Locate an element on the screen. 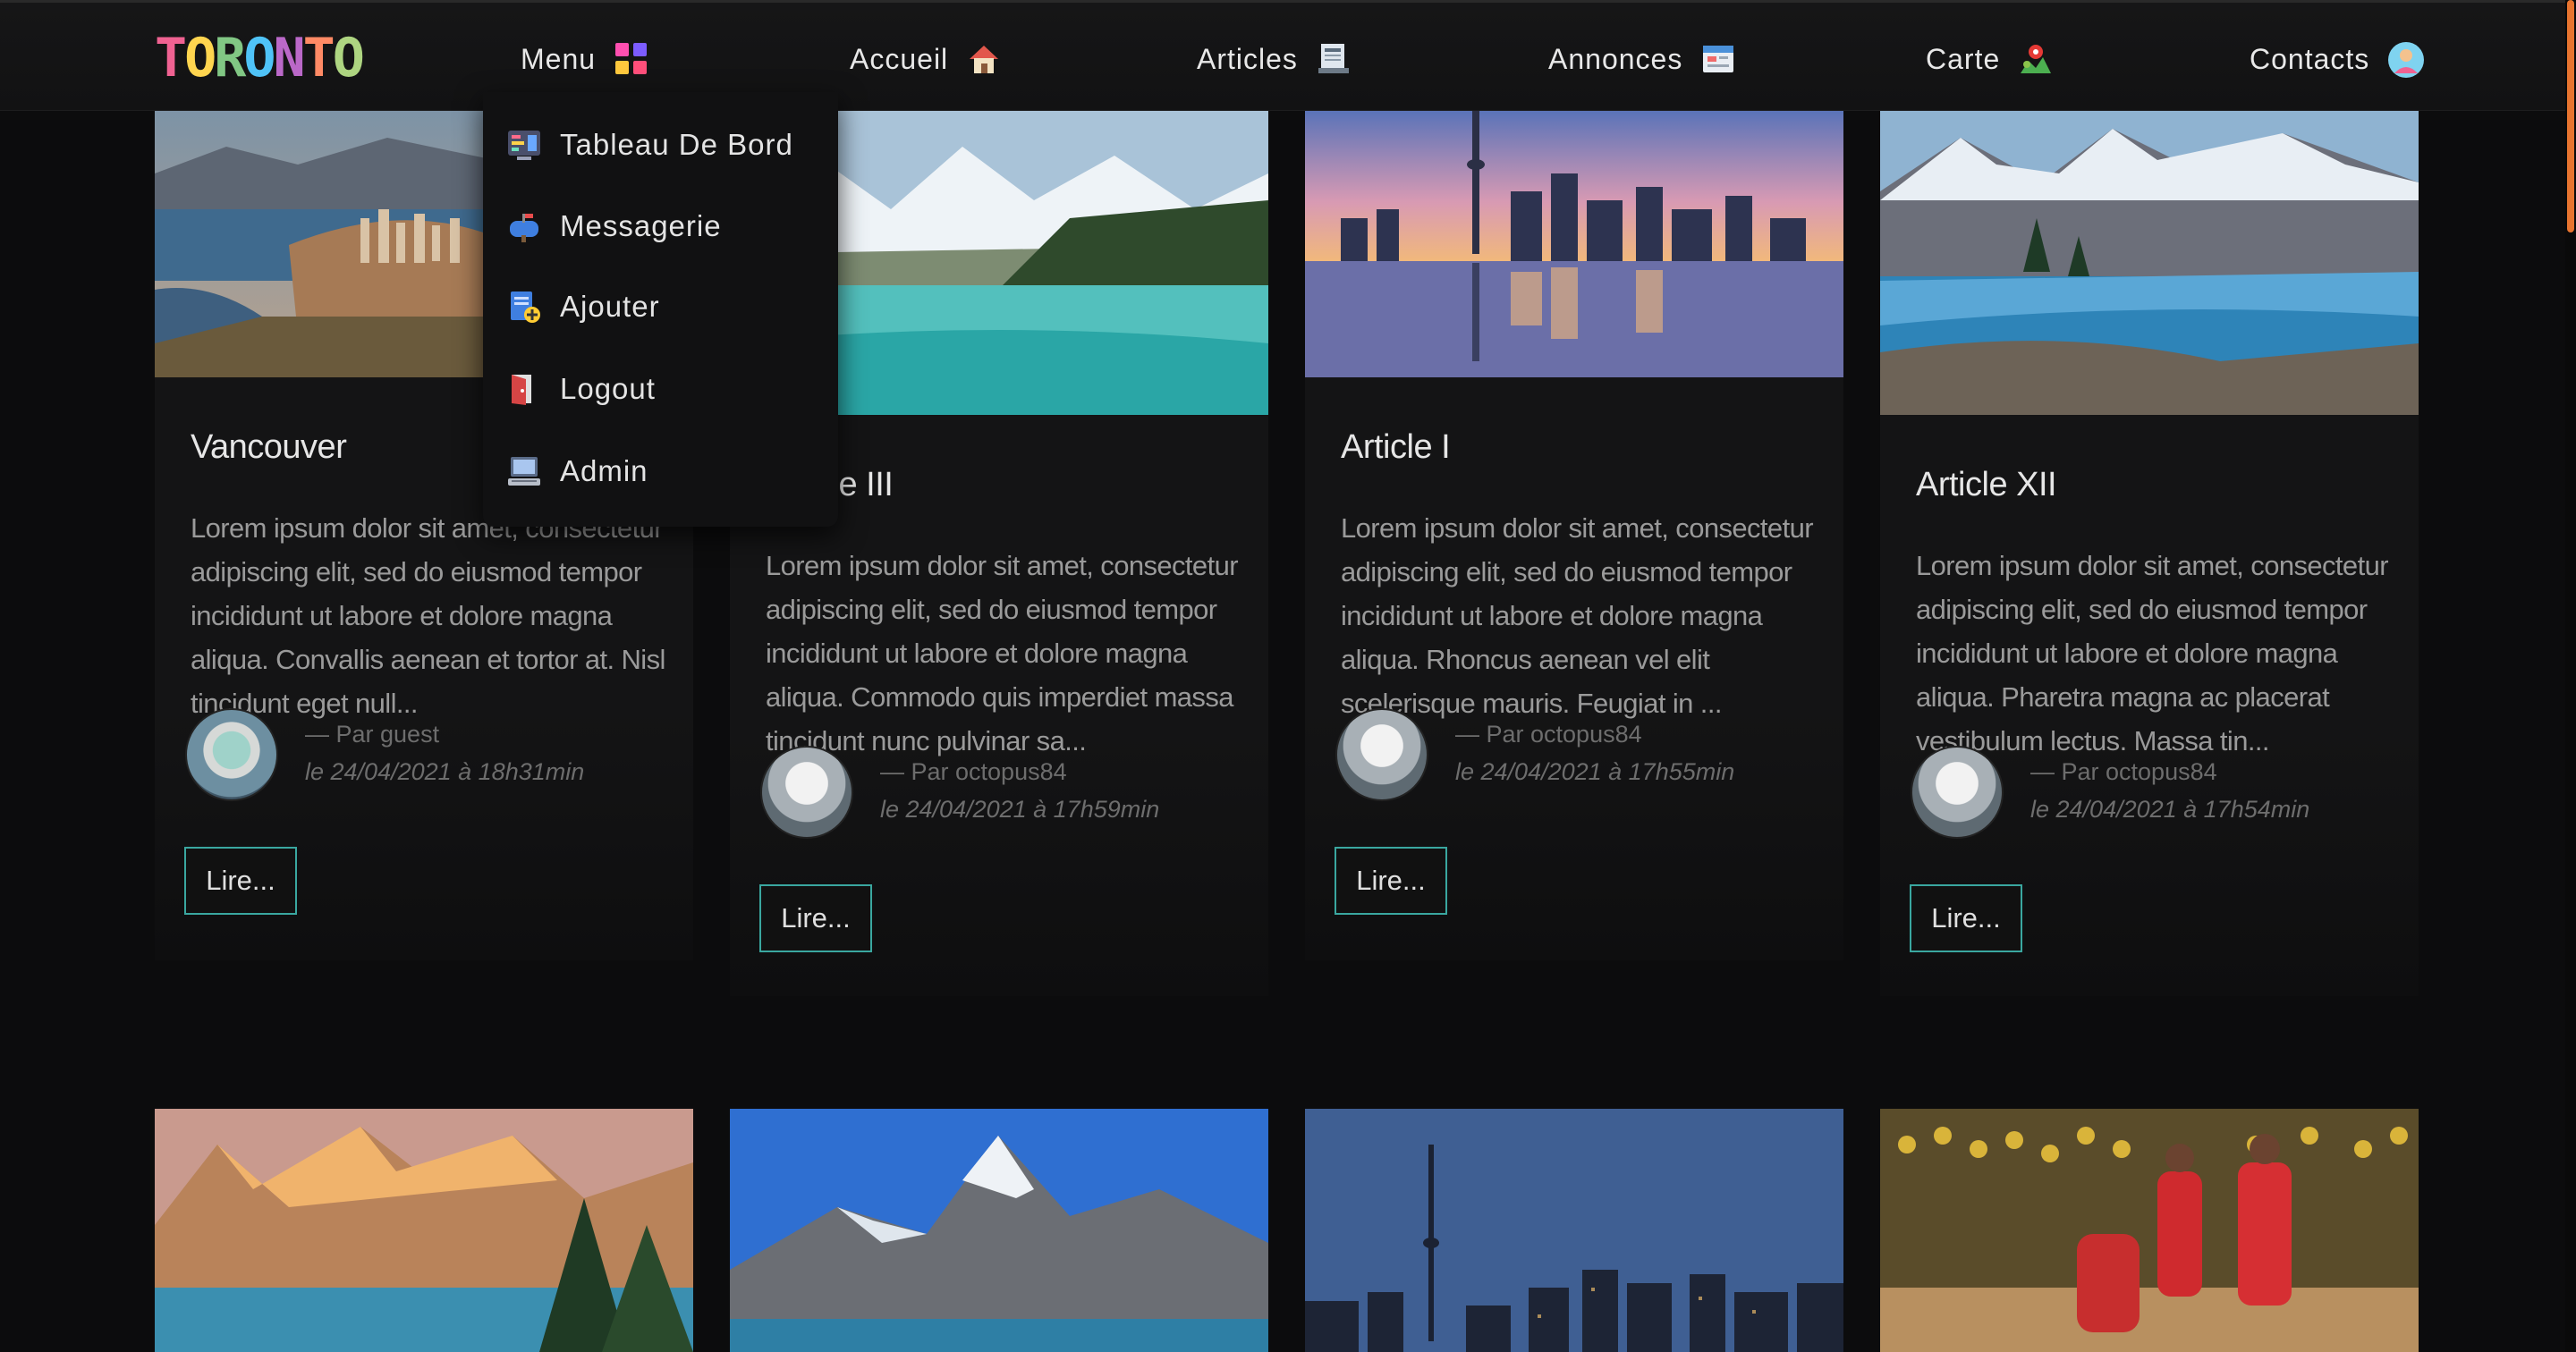 This screenshot has width=2576, height=1352. card-image-toronto-skyline is located at coordinates (1574, 244).